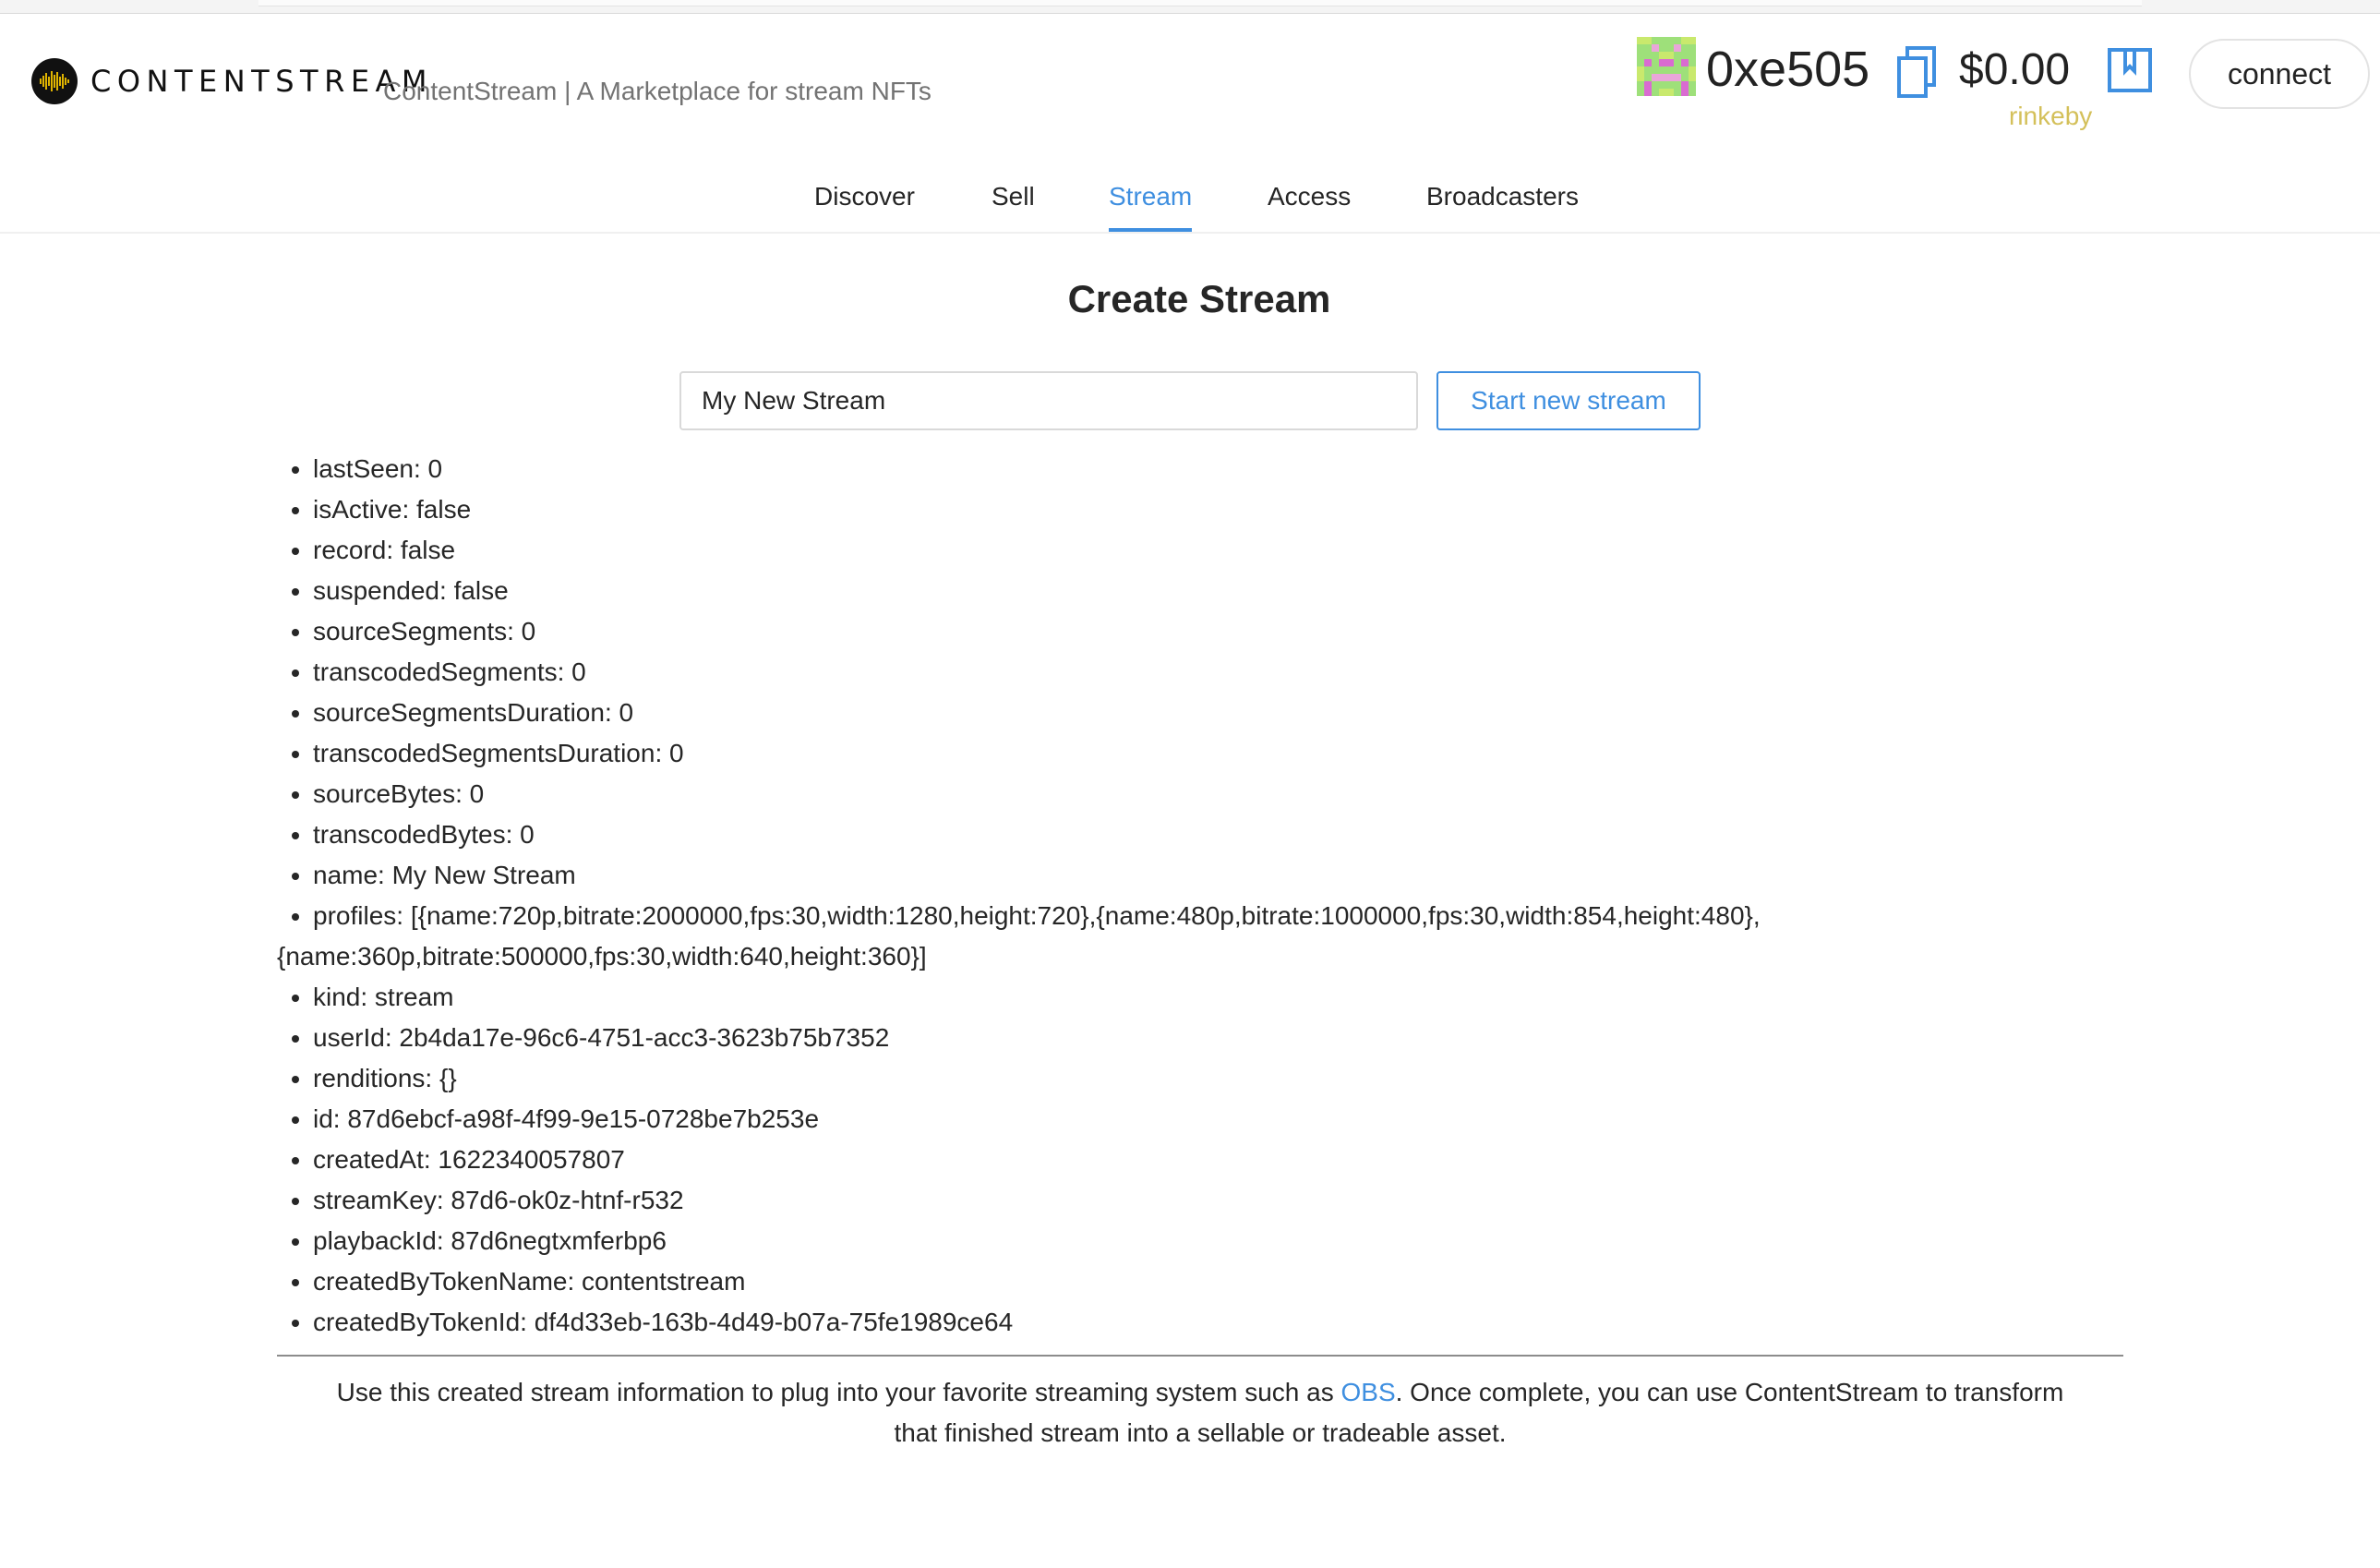  What do you see at coordinates (1139, 591) in the screenshot?
I see `list-item: suspended: false` at bounding box center [1139, 591].